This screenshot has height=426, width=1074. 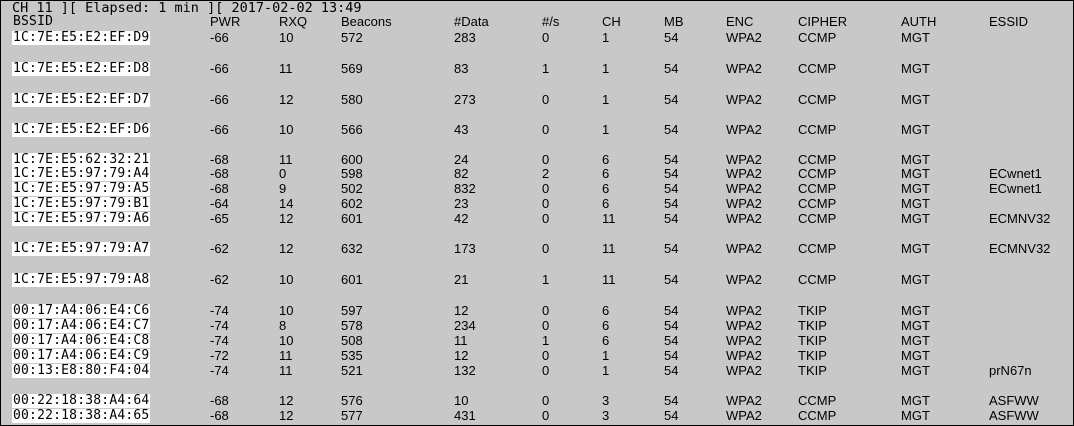 I want to click on rxq-cell: 0, so click(x=283, y=173).